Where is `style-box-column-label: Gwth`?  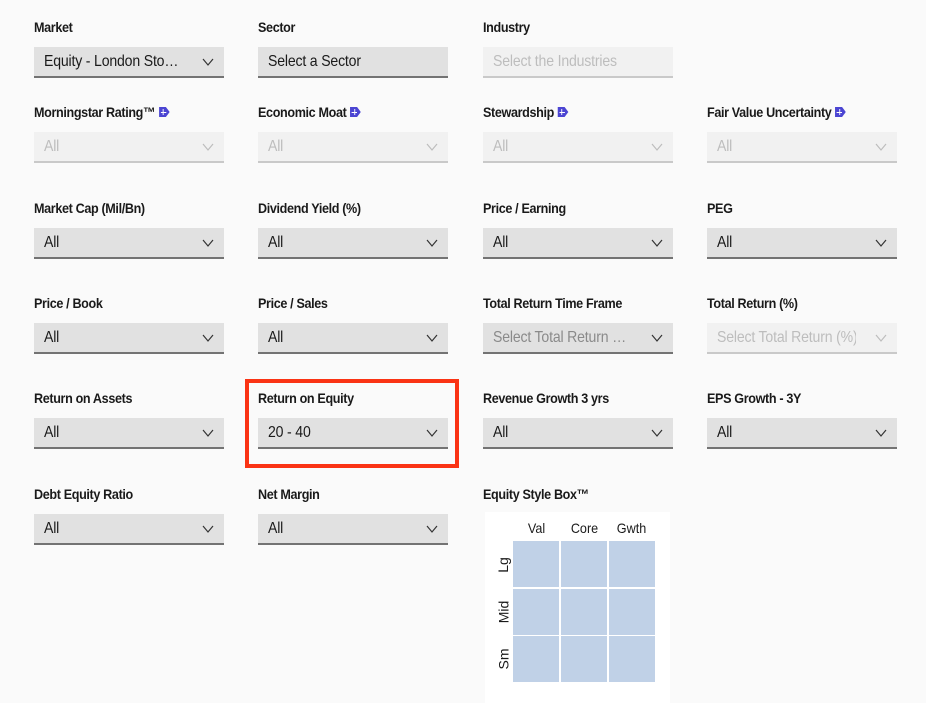 style-box-column-label: Gwth is located at coordinates (631, 528).